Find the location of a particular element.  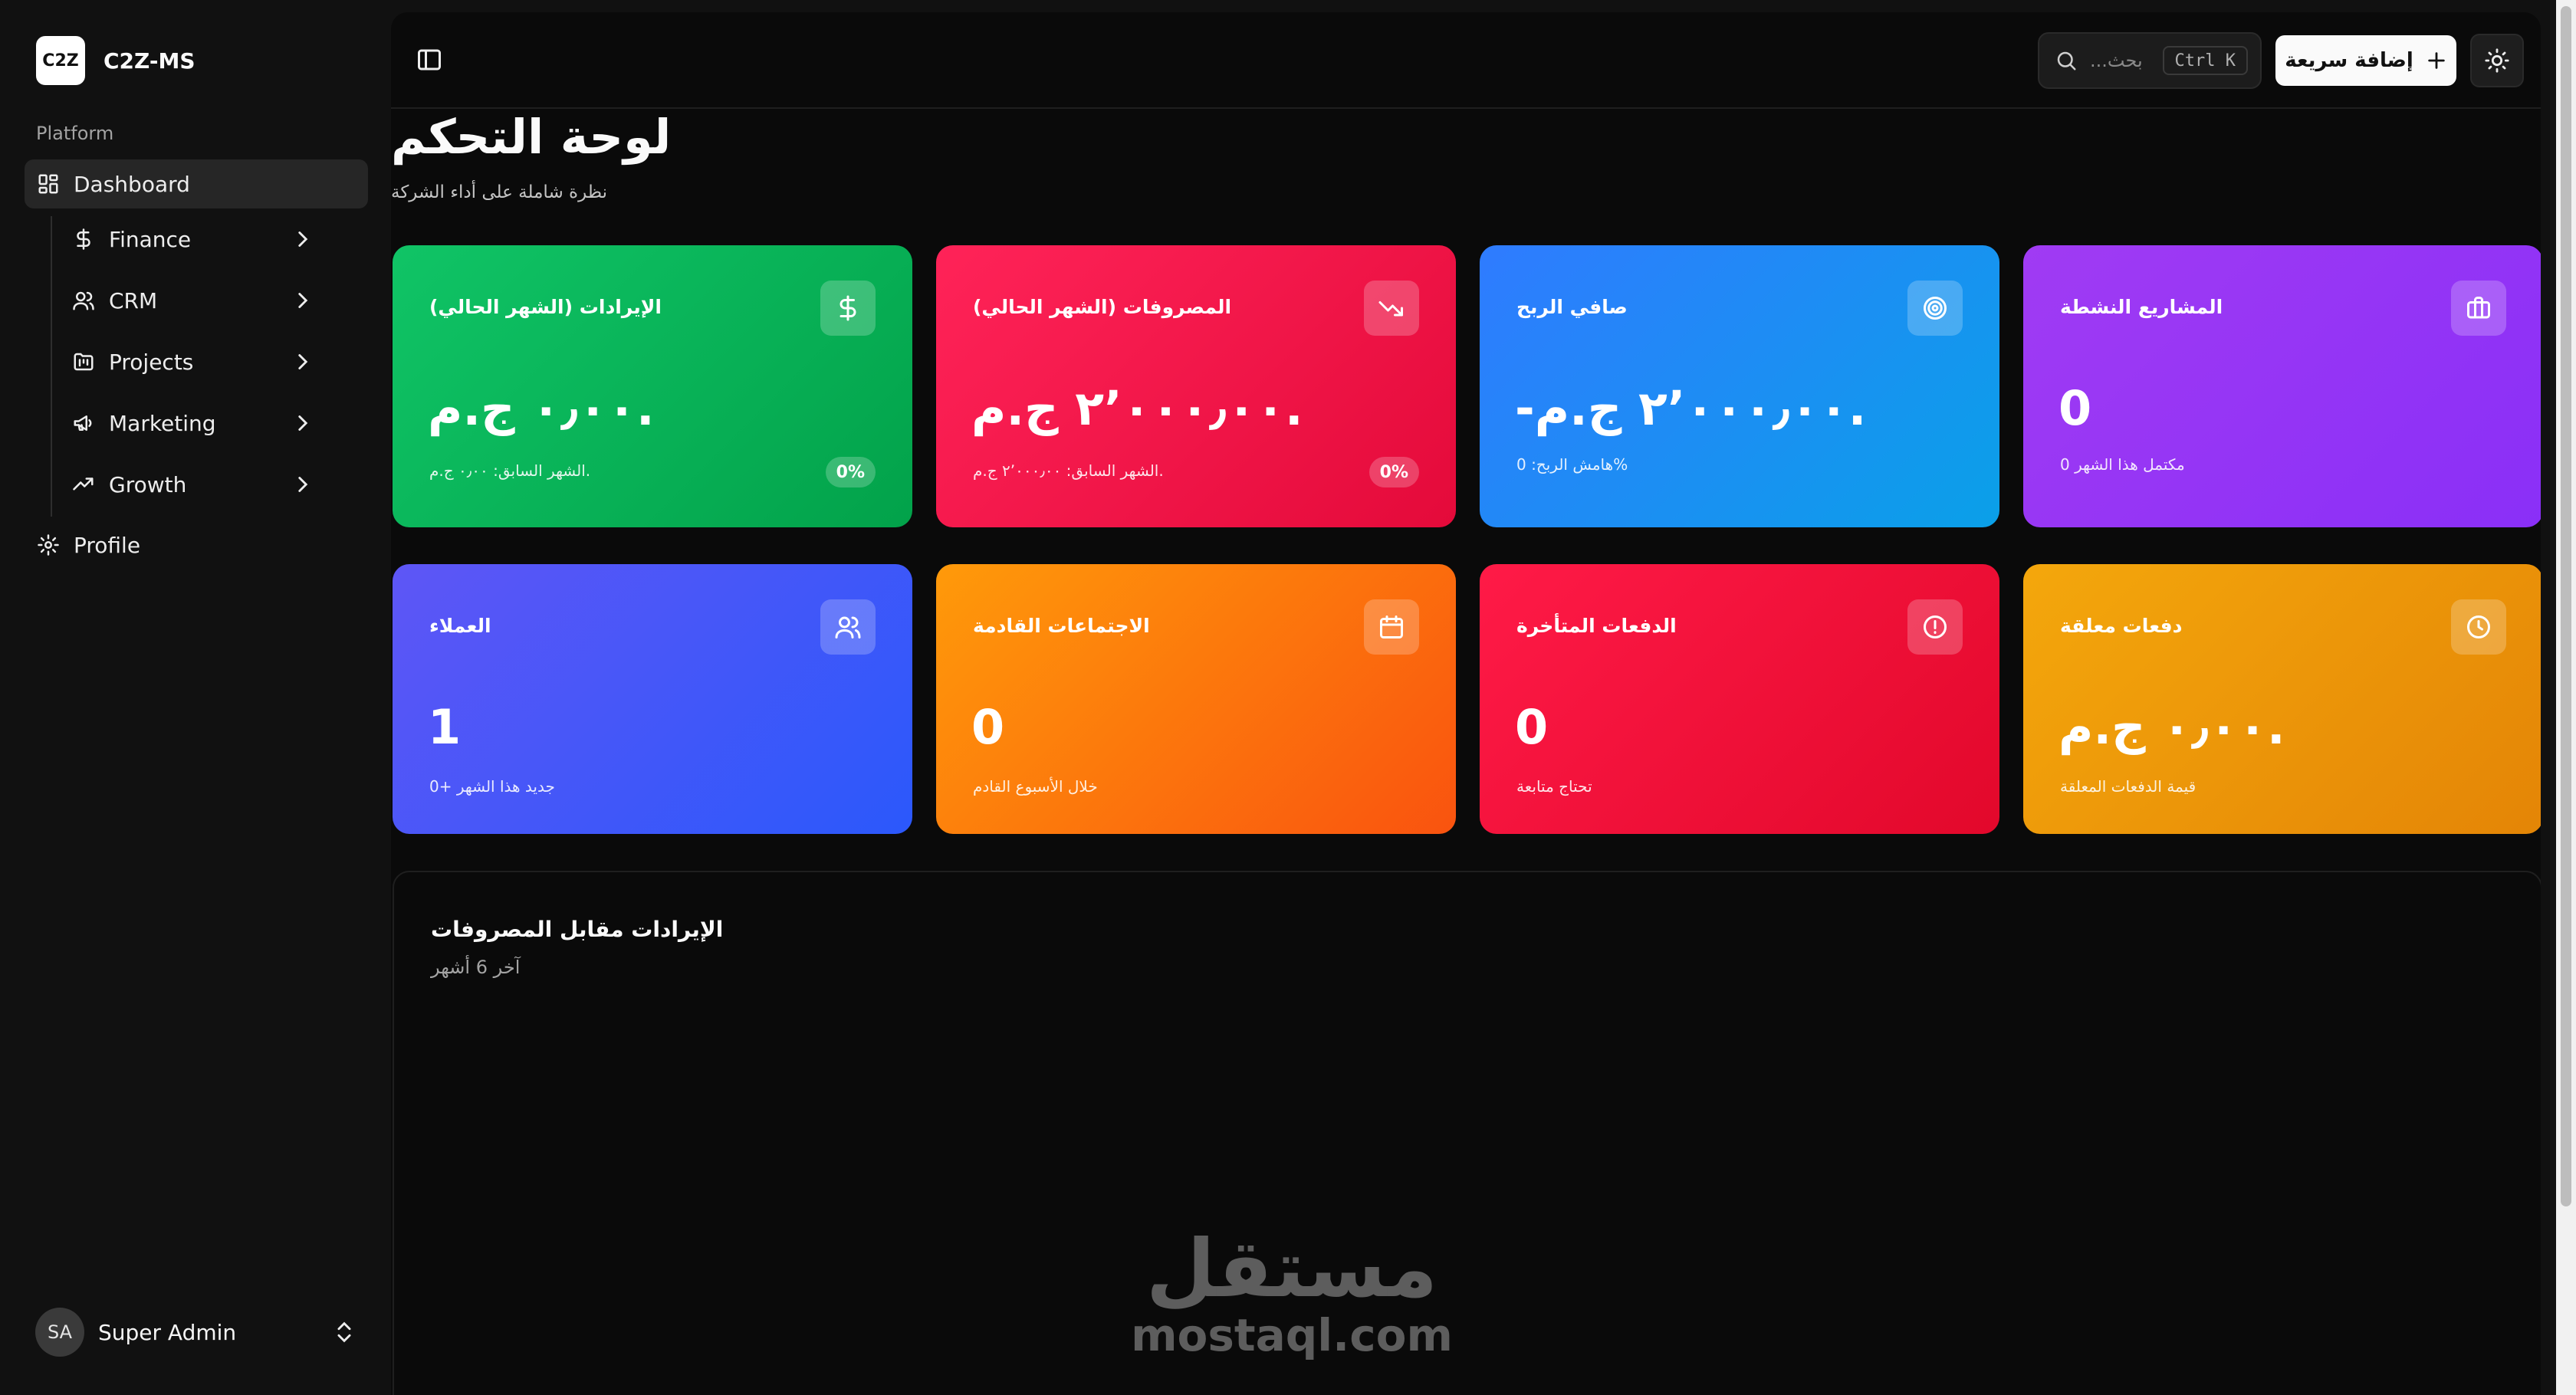

page-scrollbar is located at coordinates (2566, 698).